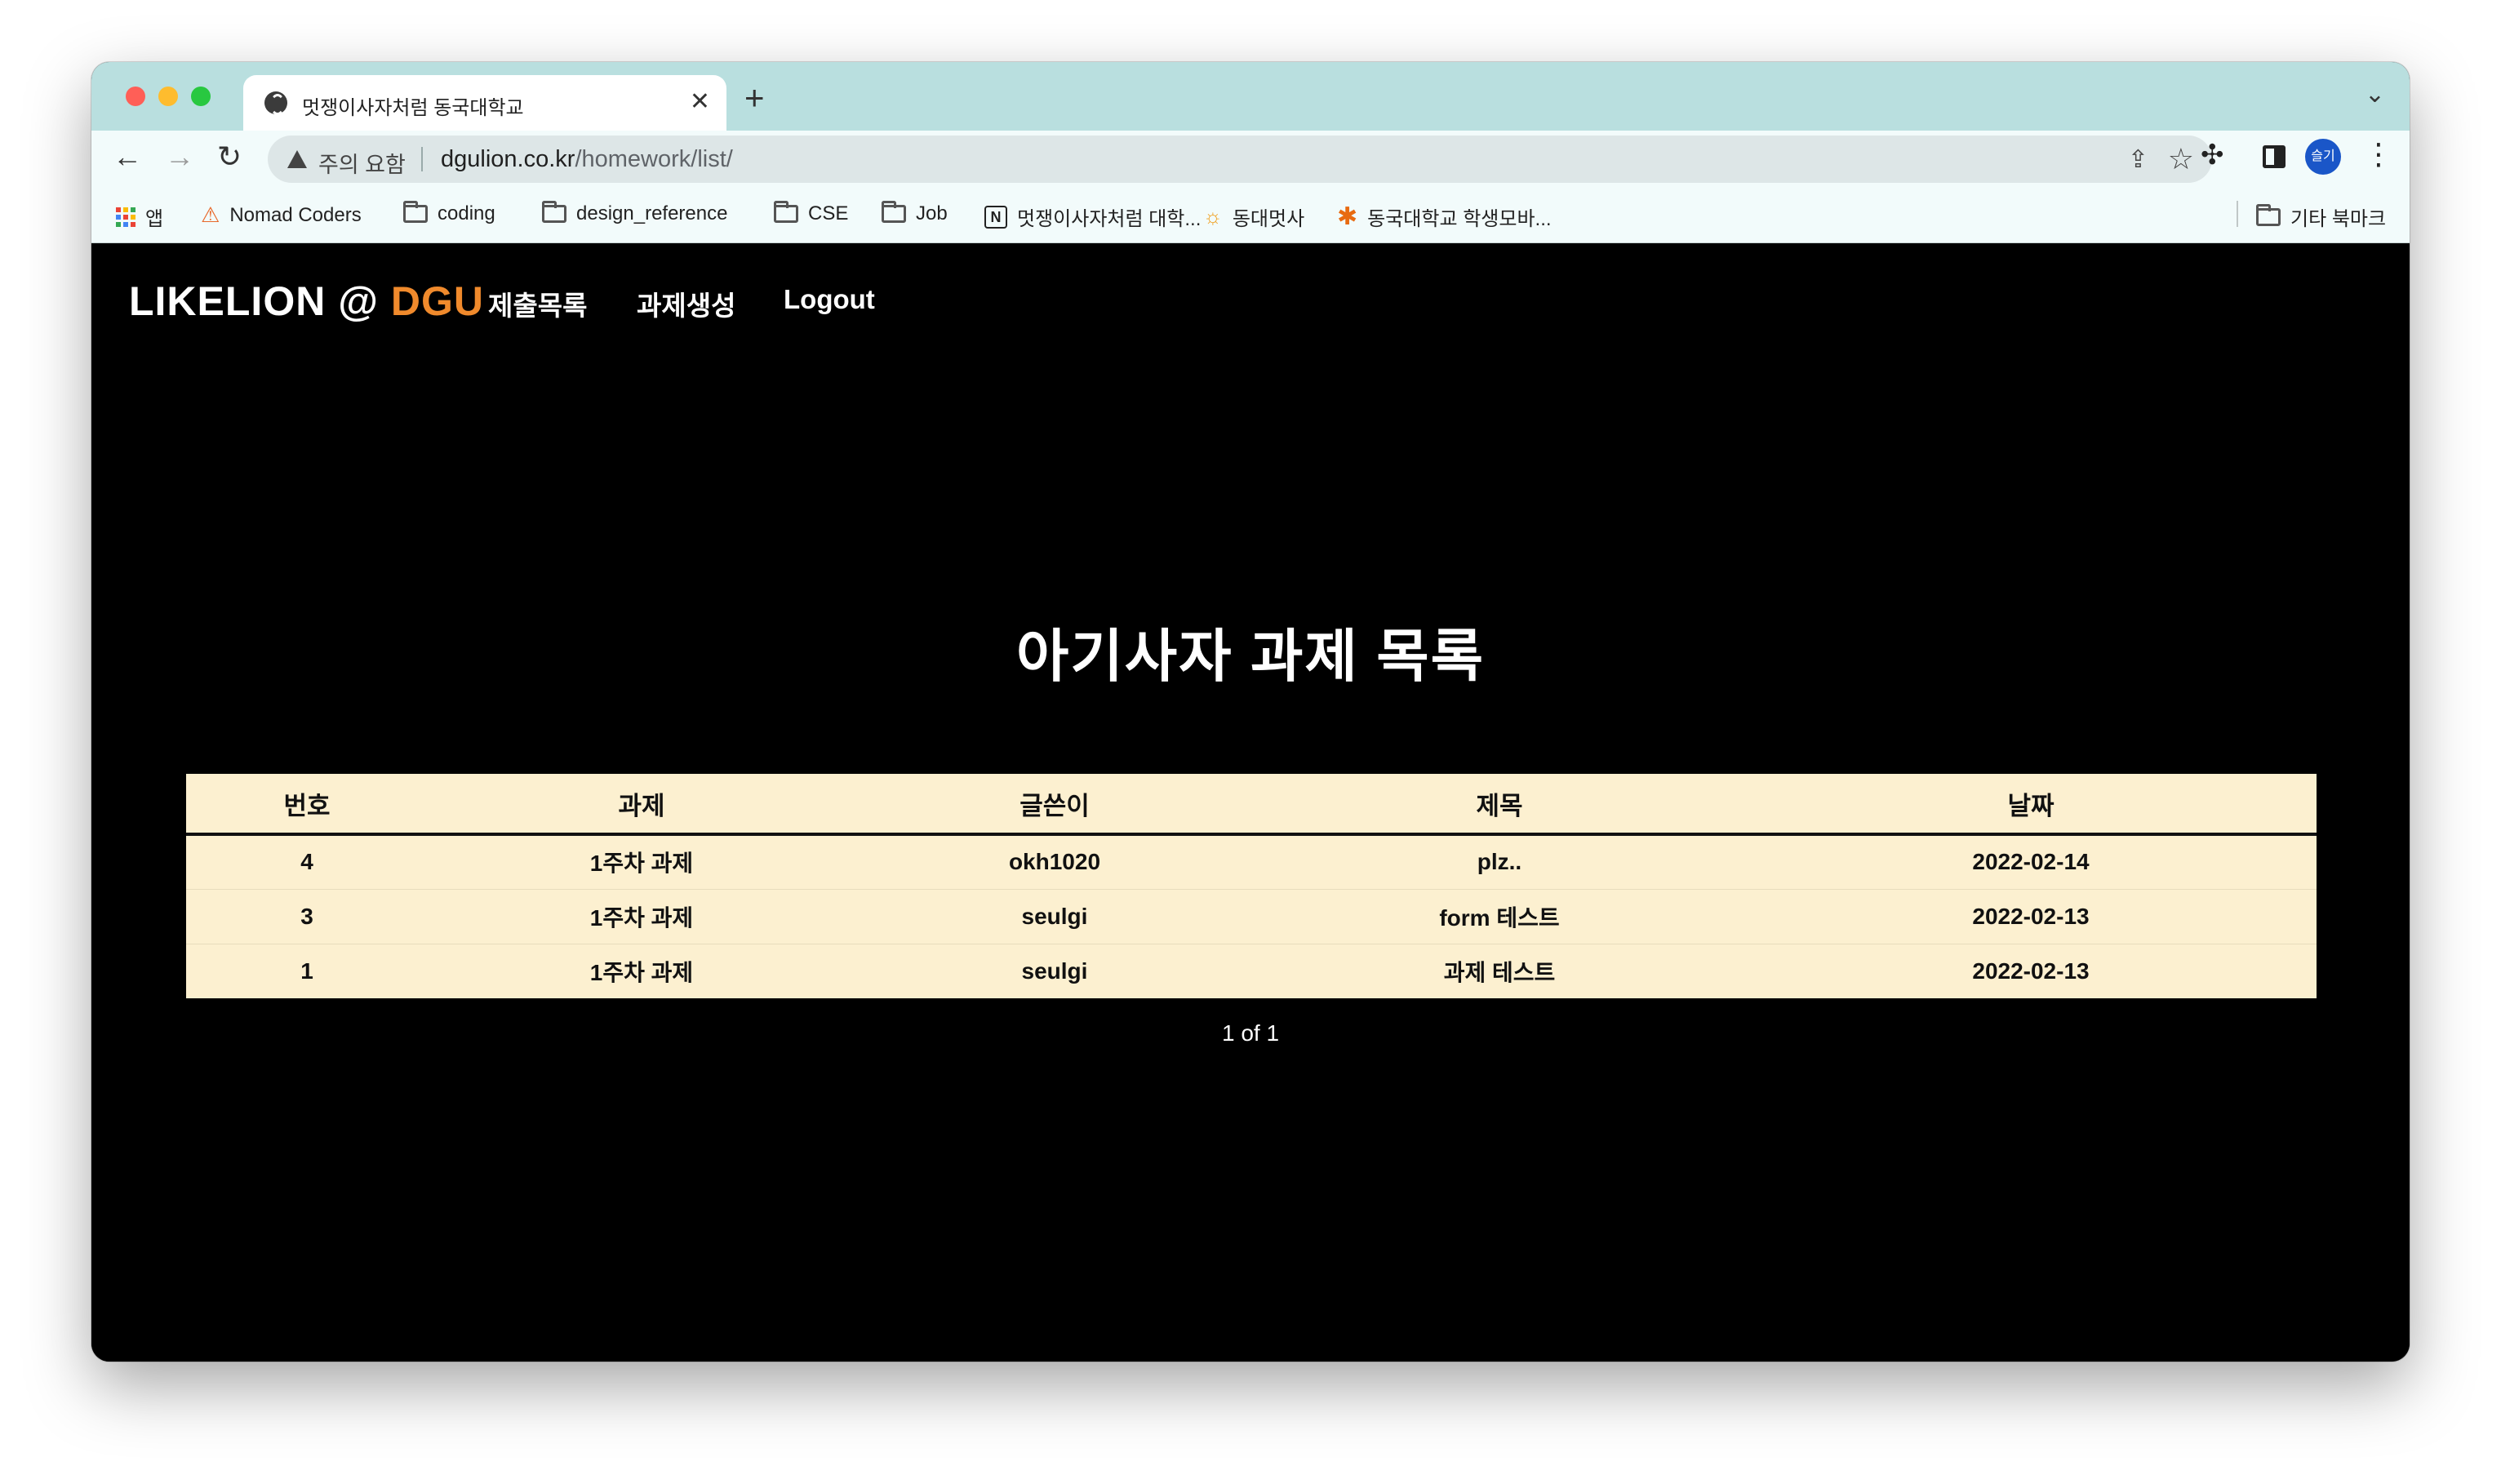  Describe the element at coordinates (1499, 862) in the screenshot. I see `cell-title-link: plz..` at that location.